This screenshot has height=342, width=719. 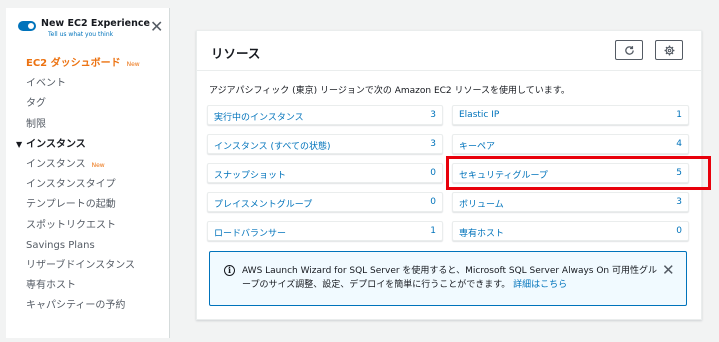 What do you see at coordinates (96, 84) in the screenshot?
I see `sidebar-item-events: イベント` at bounding box center [96, 84].